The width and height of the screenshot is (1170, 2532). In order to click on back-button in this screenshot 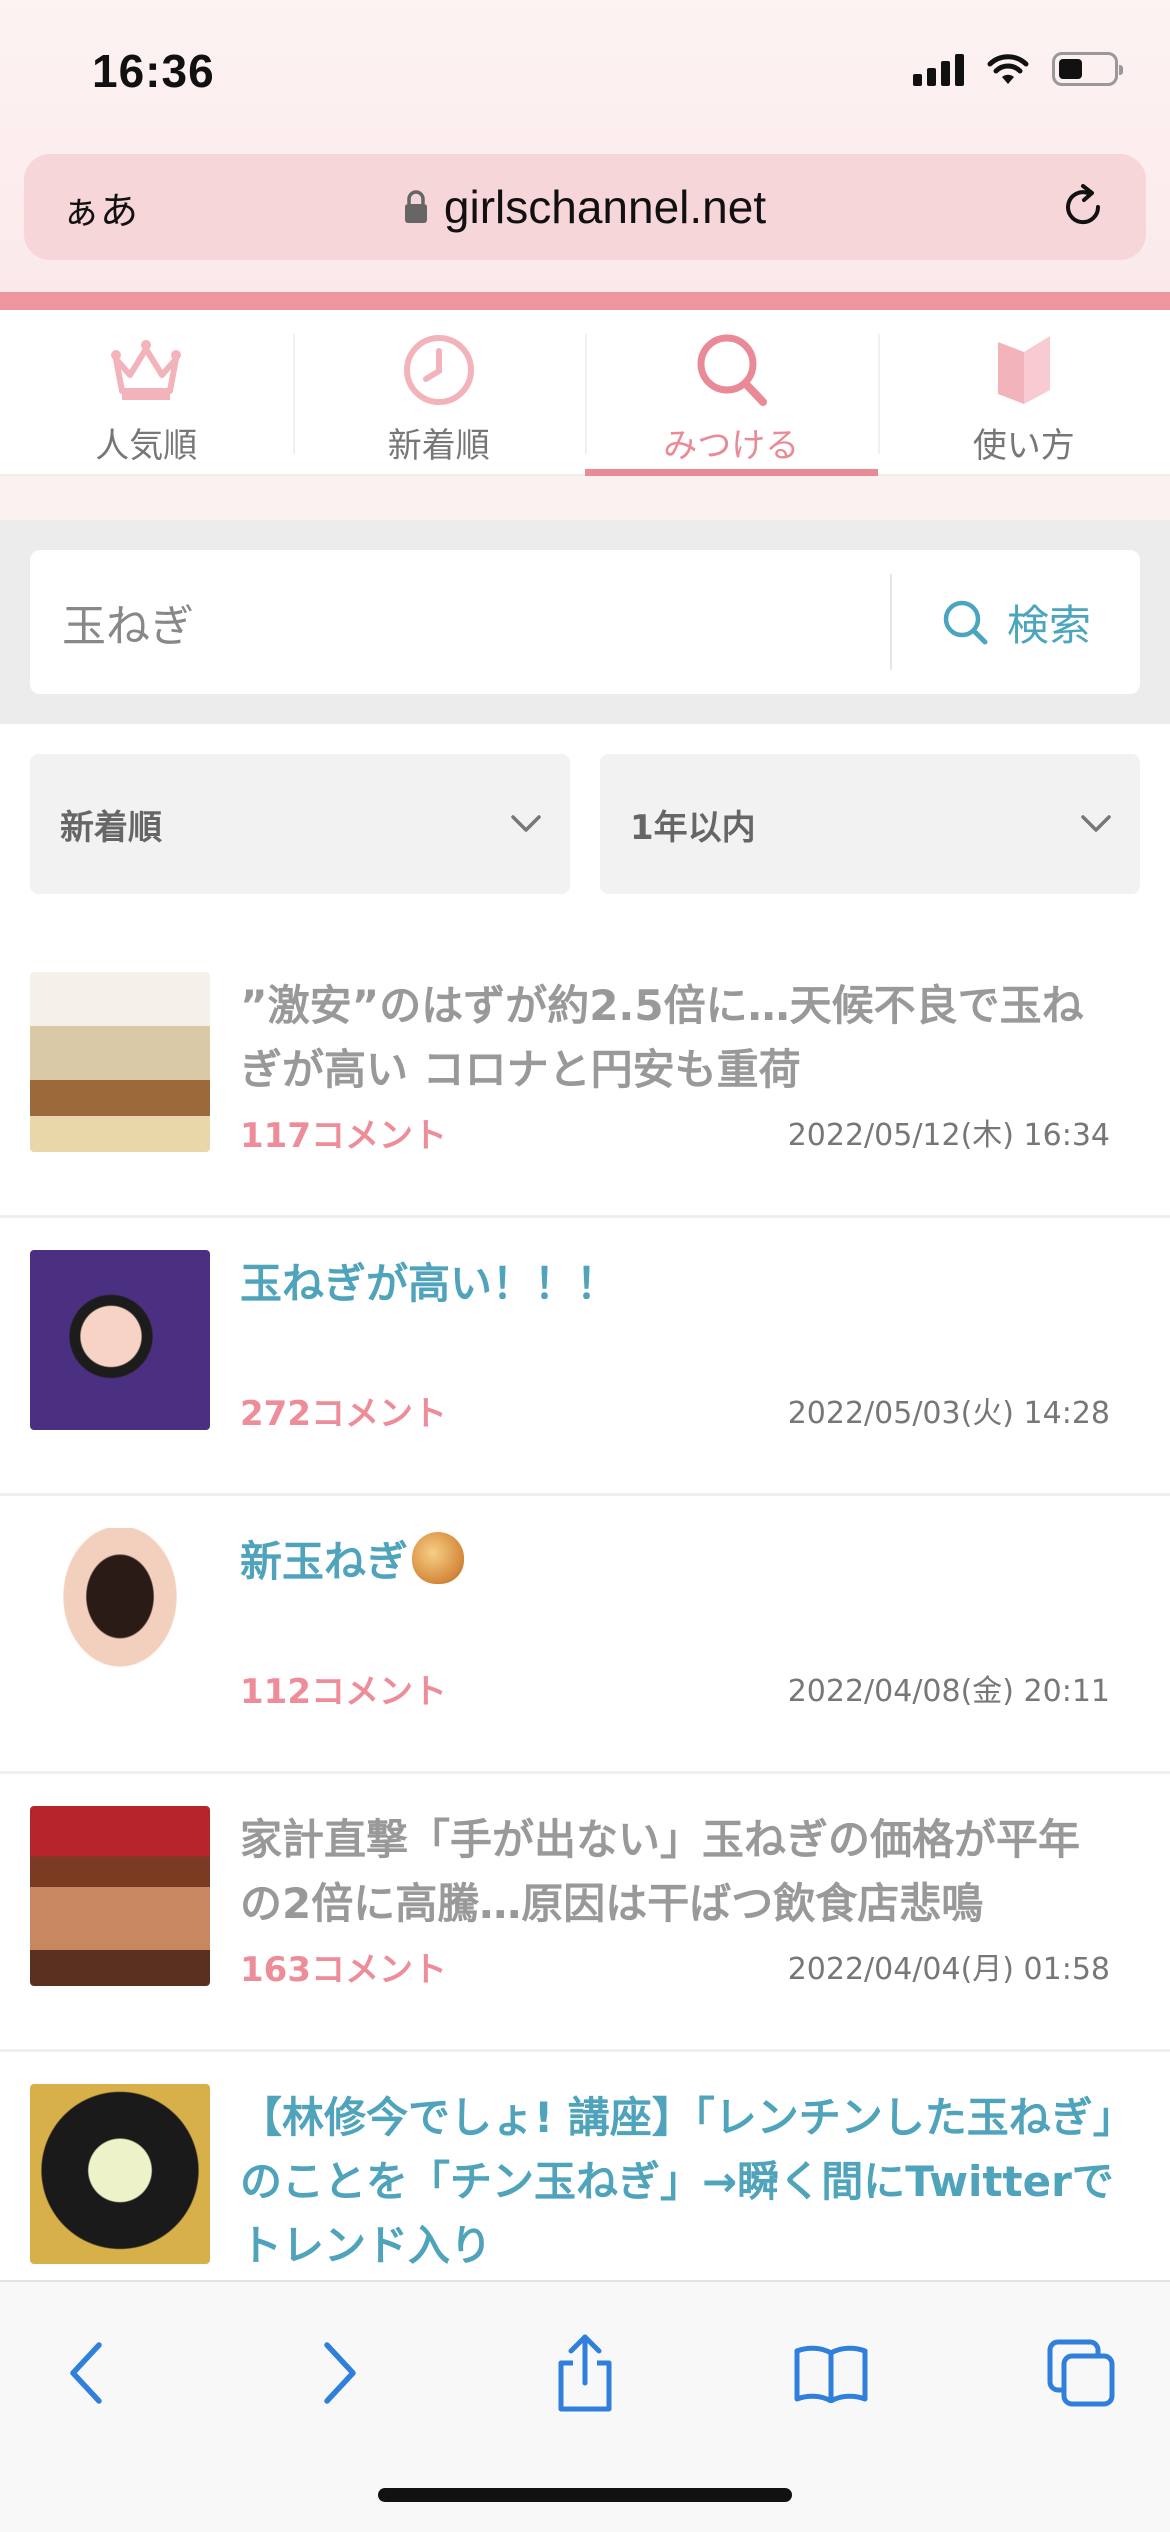, I will do `click(87, 2373)`.